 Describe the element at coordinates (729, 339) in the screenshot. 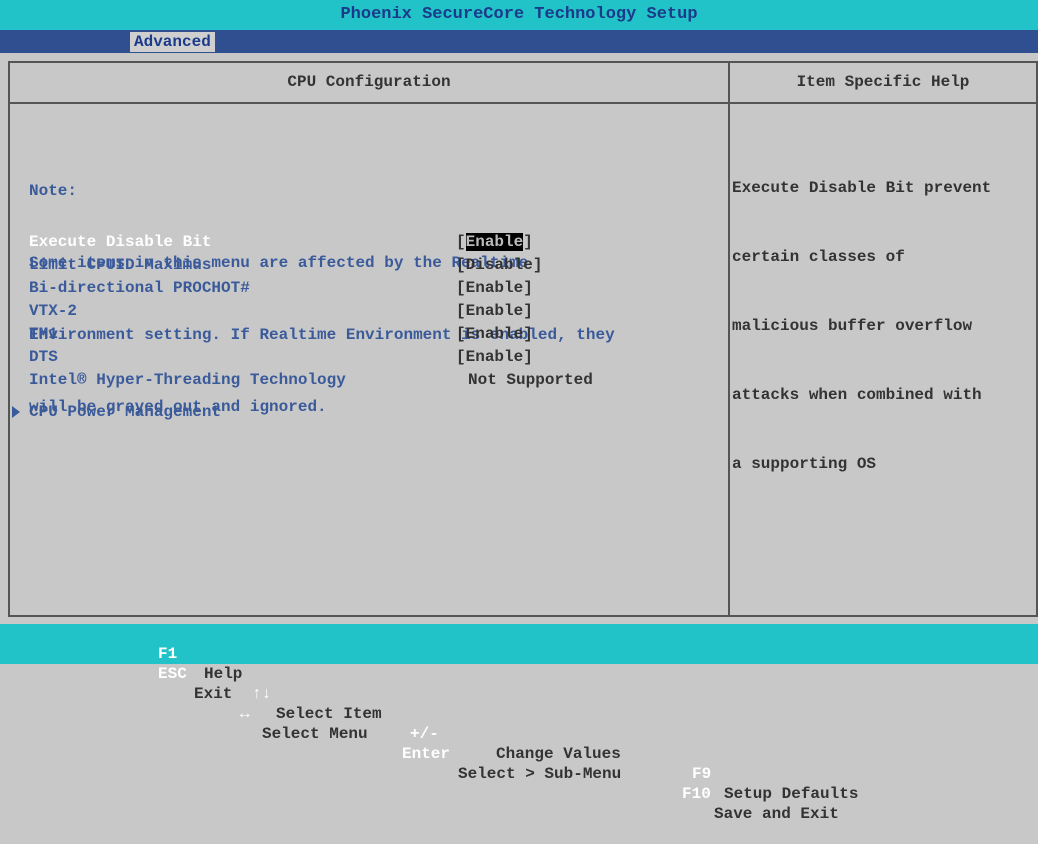

I see `panel-divider-vertical` at that location.